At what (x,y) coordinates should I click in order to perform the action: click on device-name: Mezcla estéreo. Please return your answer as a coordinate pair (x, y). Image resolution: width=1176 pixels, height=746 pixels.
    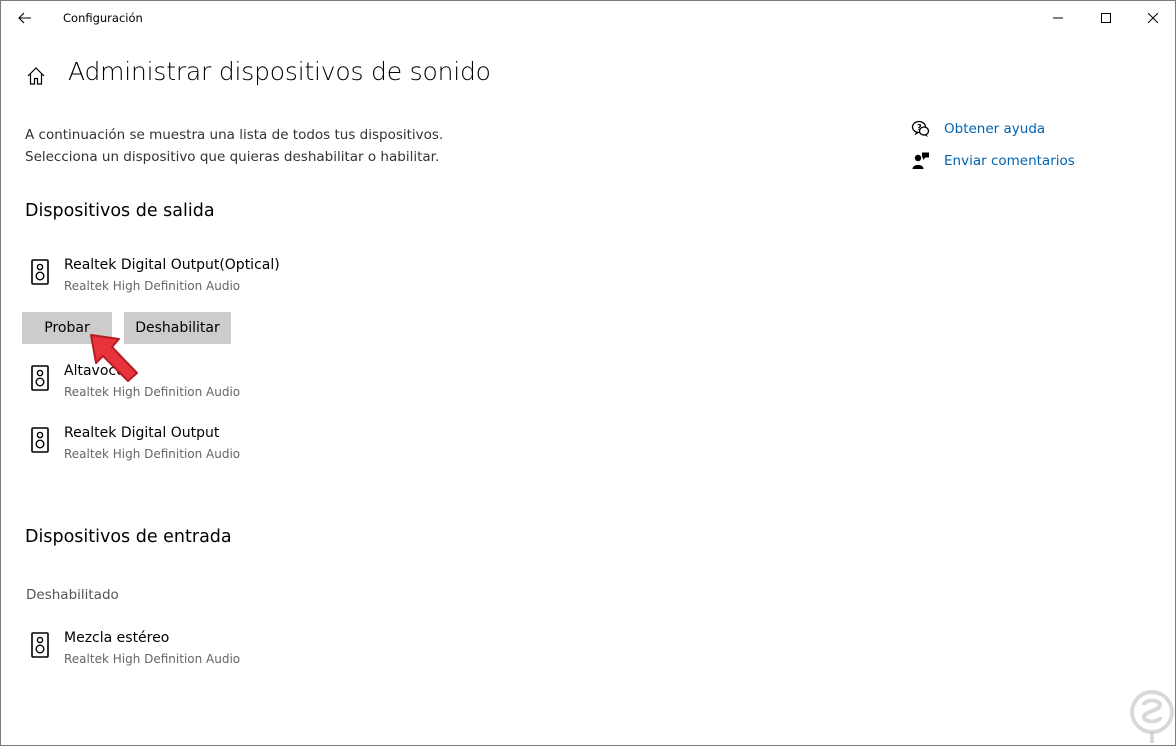
    Looking at the image, I should click on (117, 638).